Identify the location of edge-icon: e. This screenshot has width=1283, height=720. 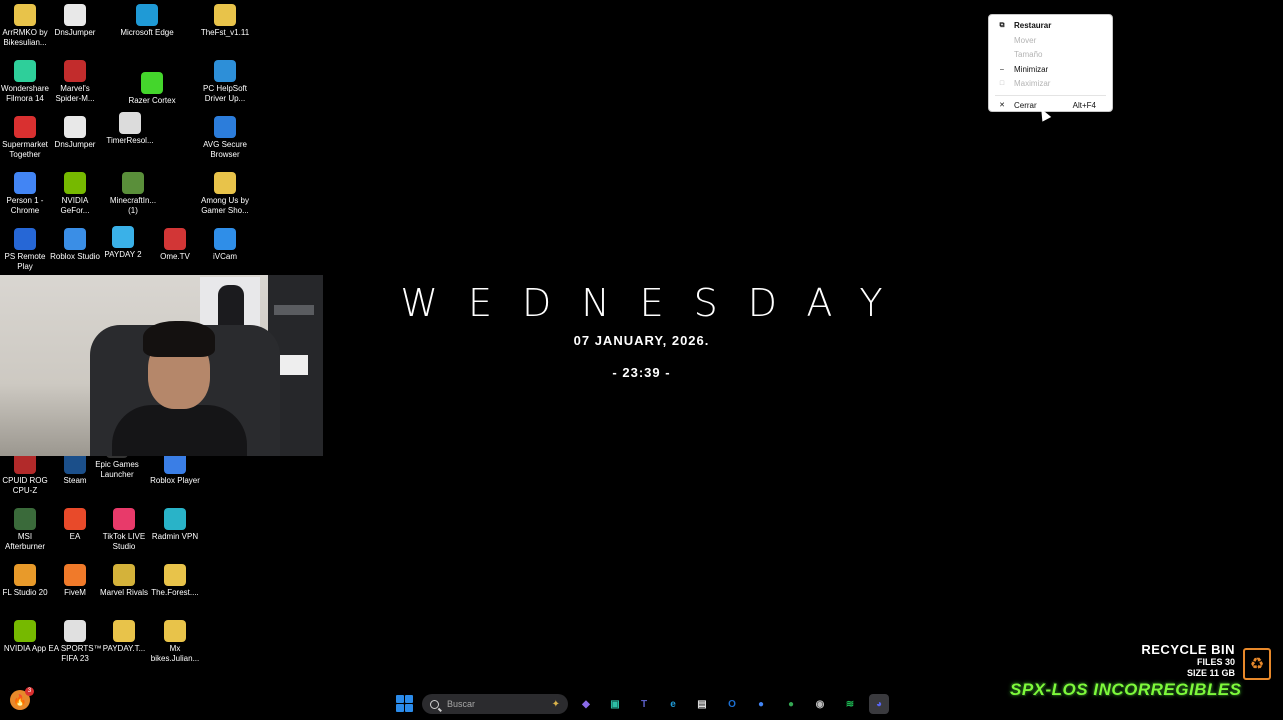
(673, 704).